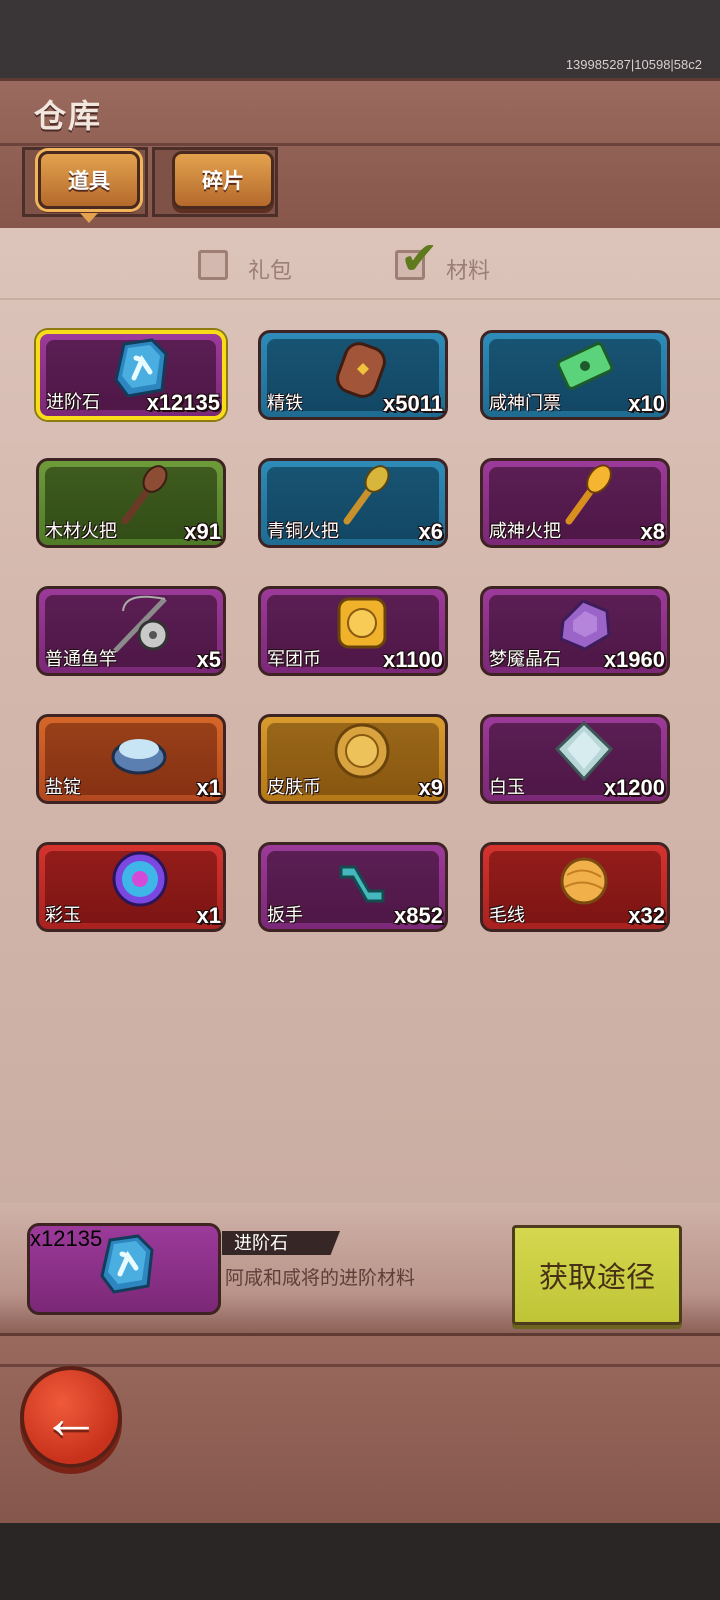  What do you see at coordinates (303, 531) in the screenshot?
I see `item-name: 青铜火把` at bounding box center [303, 531].